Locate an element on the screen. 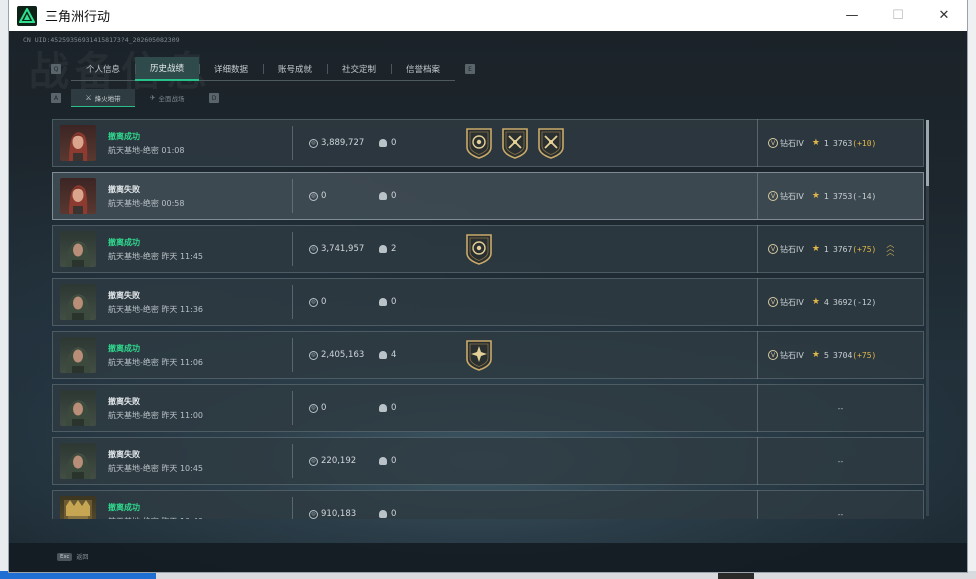  subtab-label: 全面战场 is located at coordinates (171, 99).